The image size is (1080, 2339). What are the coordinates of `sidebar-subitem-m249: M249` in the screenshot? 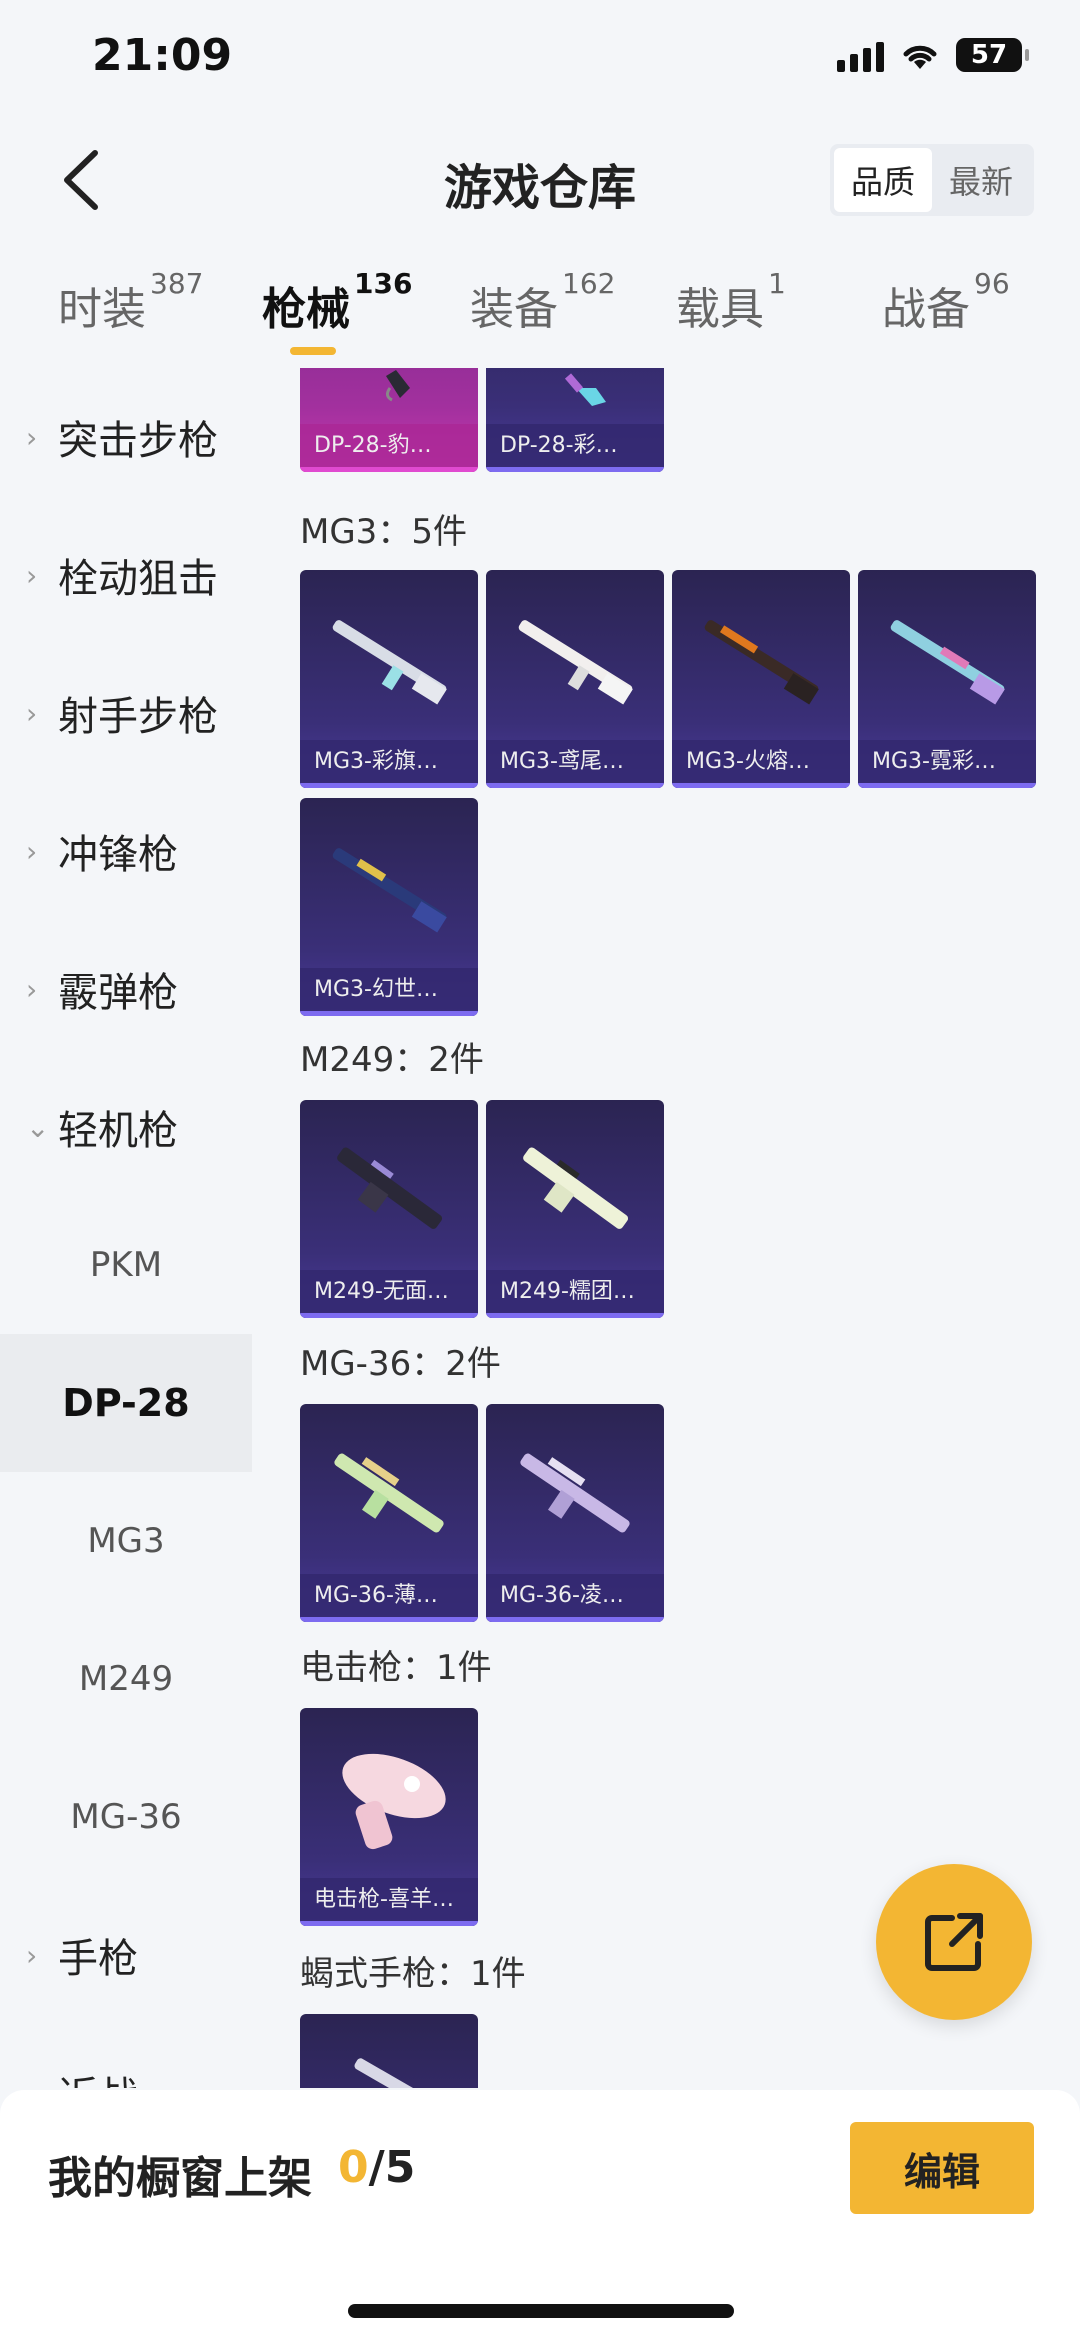 It's located at (126, 1679).